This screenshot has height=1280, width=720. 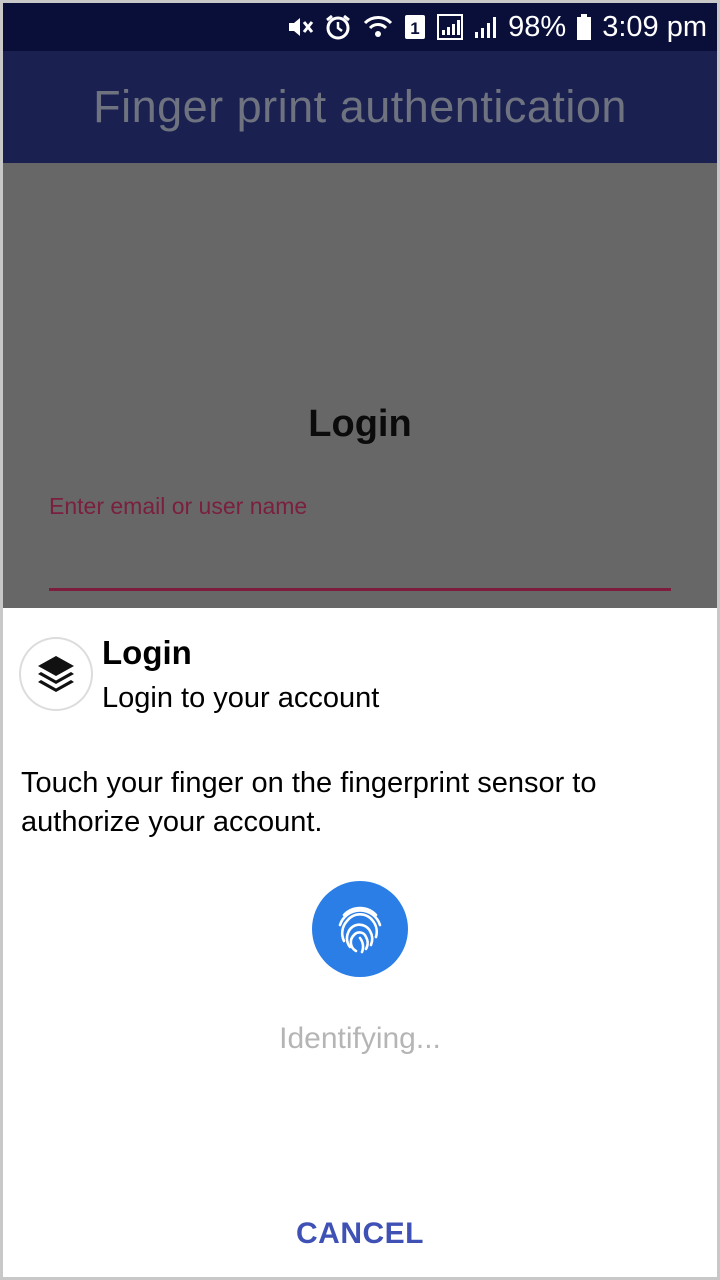 I want to click on email-field-underline, so click(x=360, y=589).